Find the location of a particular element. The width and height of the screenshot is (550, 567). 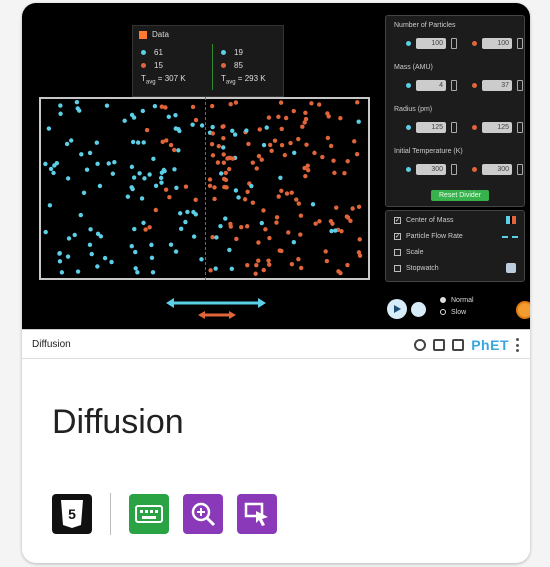

scale-label: Scale is located at coordinates (415, 252).